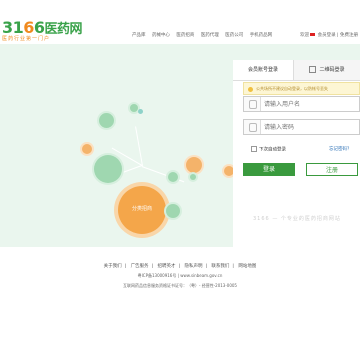 Image resolution: width=360 pixels, height=360 pixels. What do you see at coordinates (297, 219) in the screenshot?
I see `tagline: 3166 — 个专业的医药招商网站` at bounding box center [297, 219].